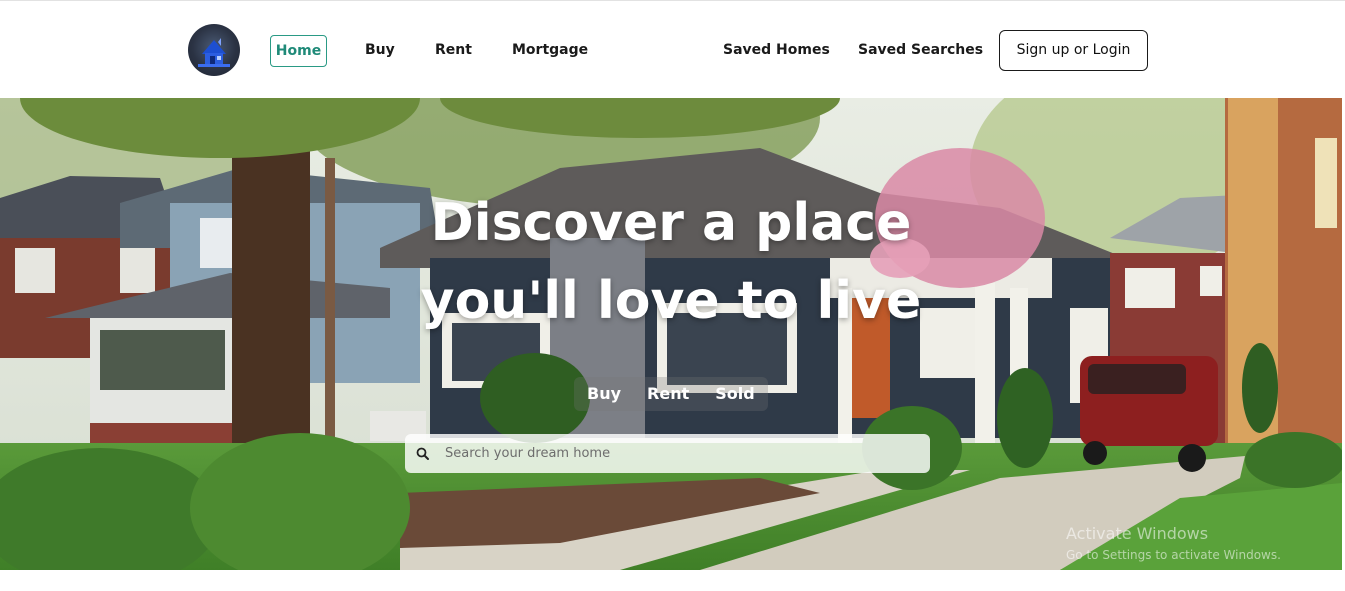 The image size is (1345, 591). Describe the element at coordinates (671, 223) in the screenshot. I see `hero-title-line-1: Discover a place` at that location.